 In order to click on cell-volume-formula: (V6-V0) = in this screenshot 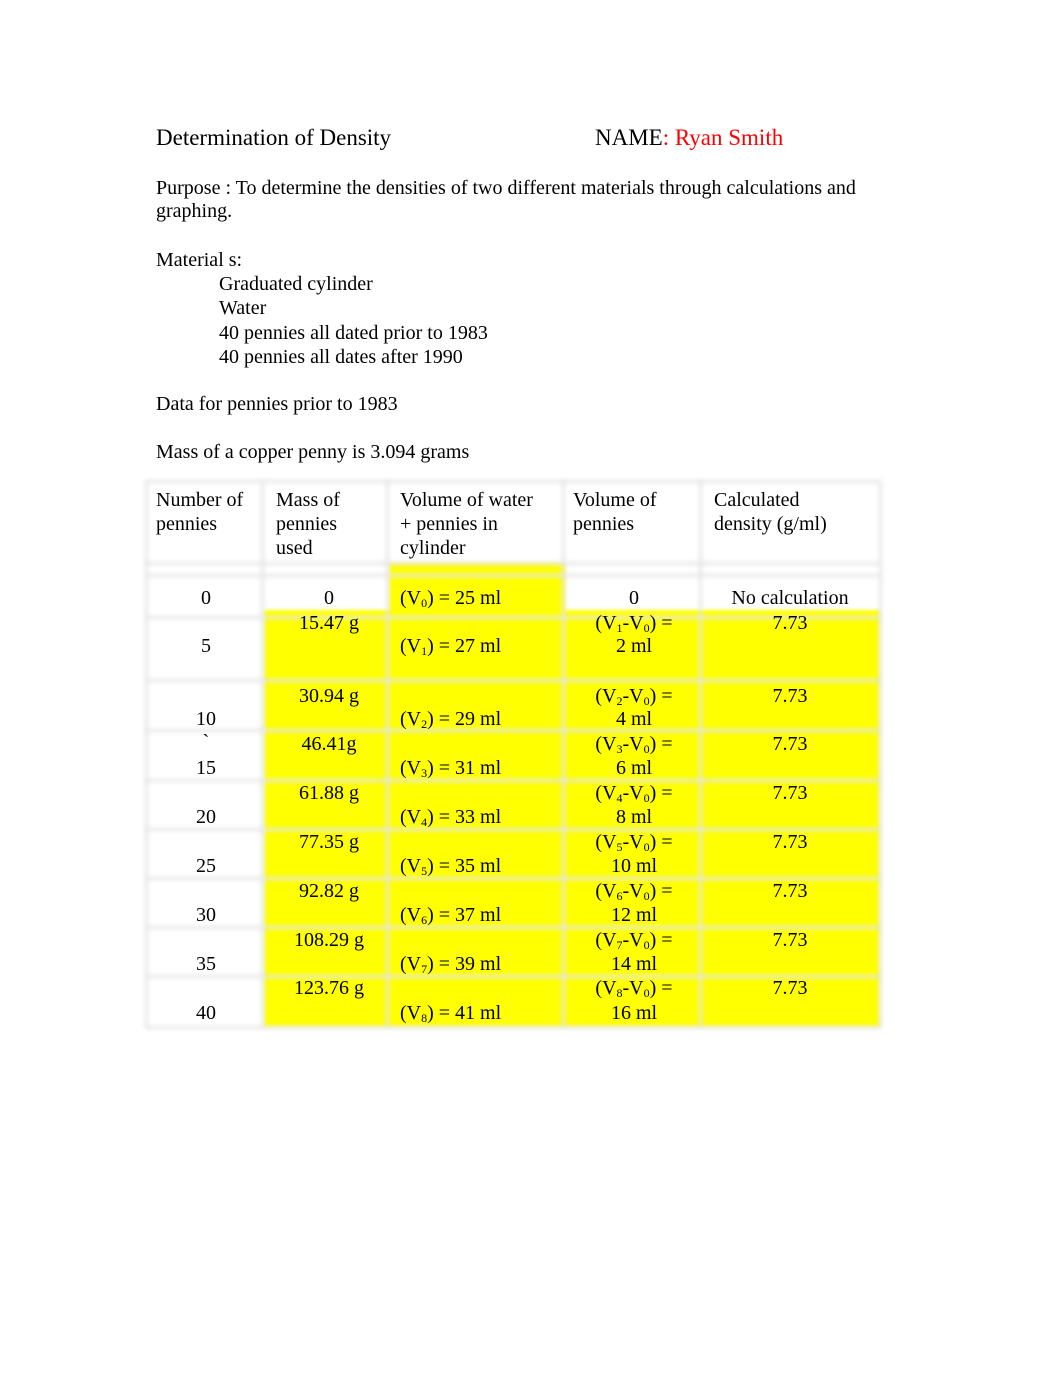, I will do `click(634, 891)`.